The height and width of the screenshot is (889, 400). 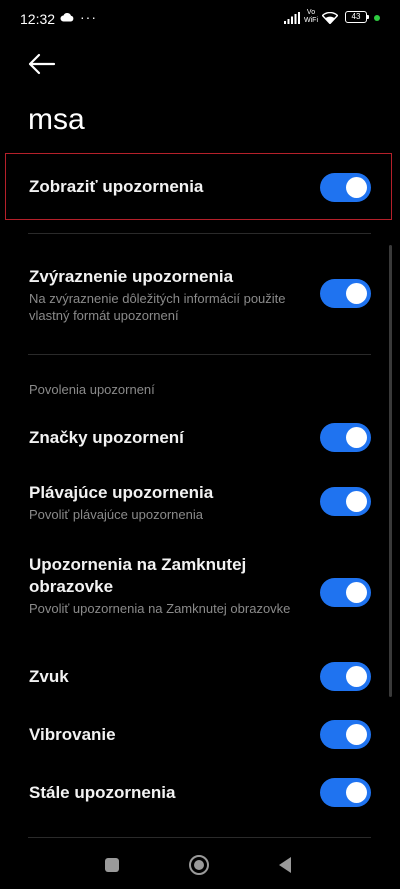 I want to click on page-title: msa, so click(x=56, y=119).